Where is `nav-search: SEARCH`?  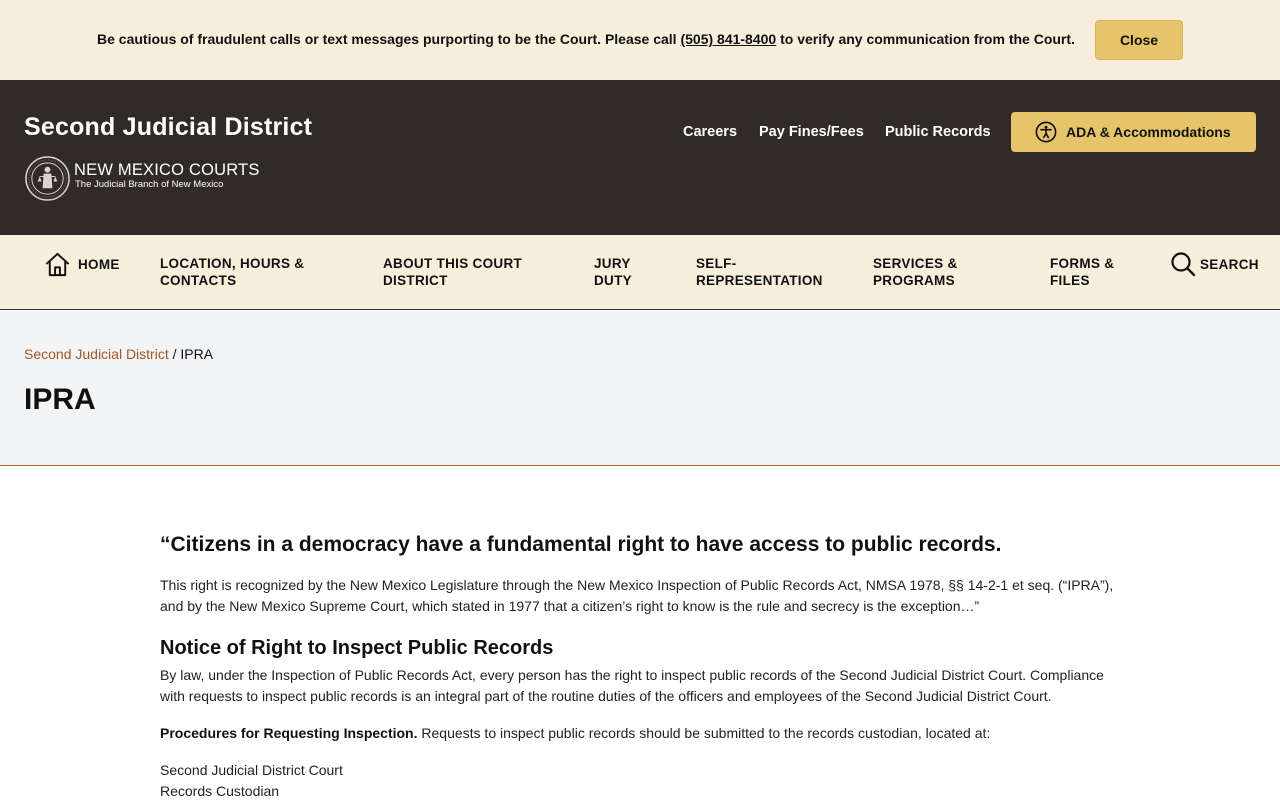
nav-search: SEARCH is located at coordinates (1214, 264).